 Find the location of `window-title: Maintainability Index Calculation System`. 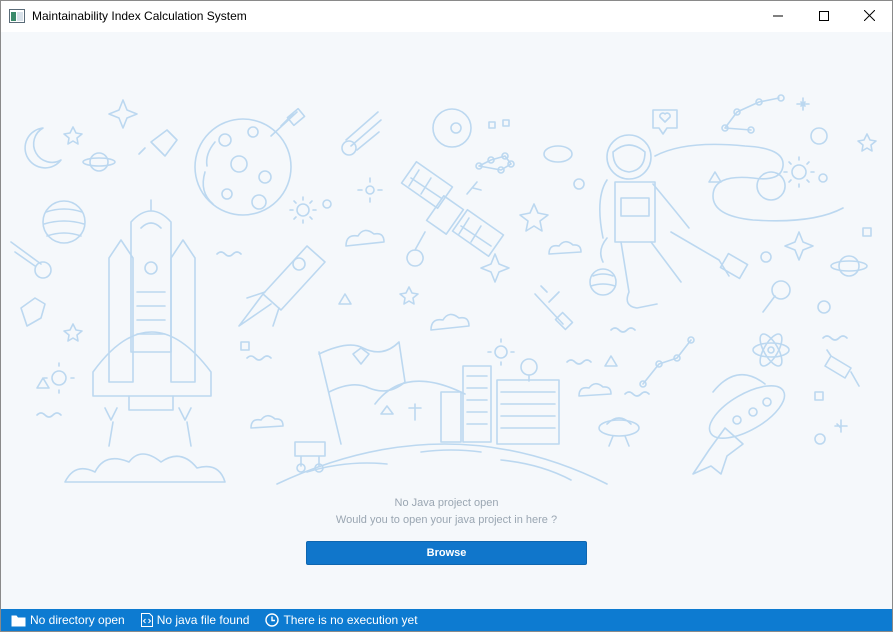

window-title: Maintainability Index Calculation System is located at coordinates (139, 16).